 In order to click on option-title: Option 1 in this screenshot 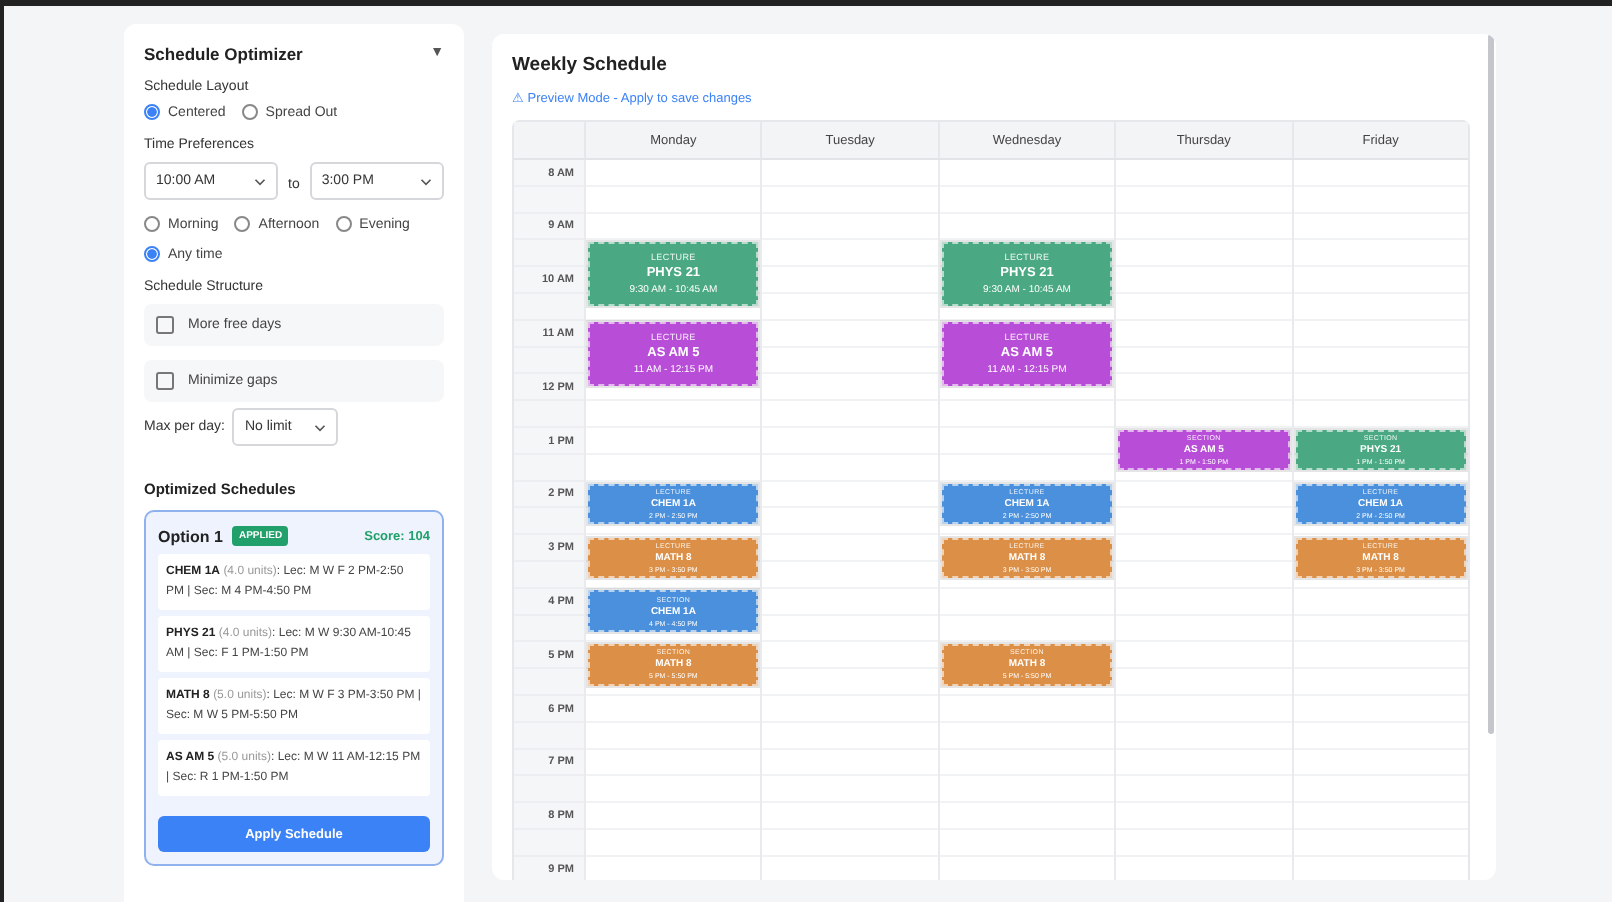, I will do `click(190, 536)`.